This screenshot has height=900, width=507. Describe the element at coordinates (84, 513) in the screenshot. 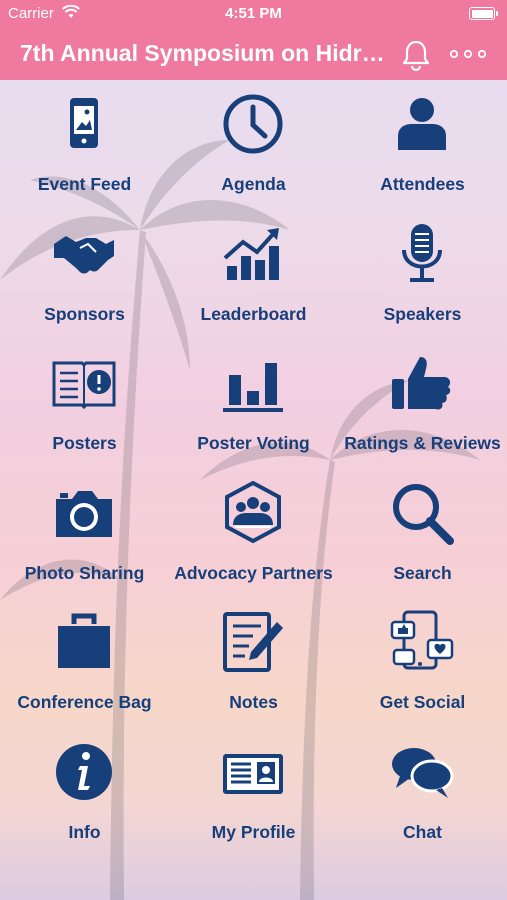

I see `camera-icon` at that location.